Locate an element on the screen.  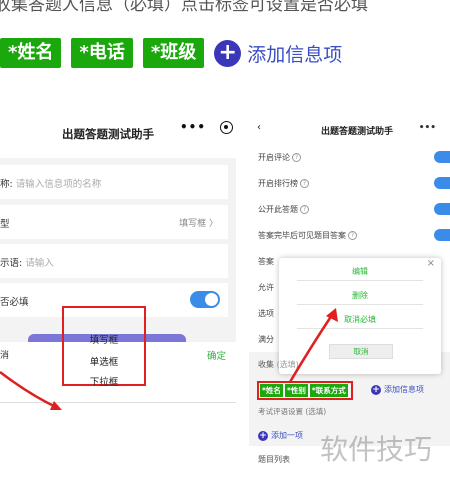
right-arrow-path is located at coordinates (311, 348).